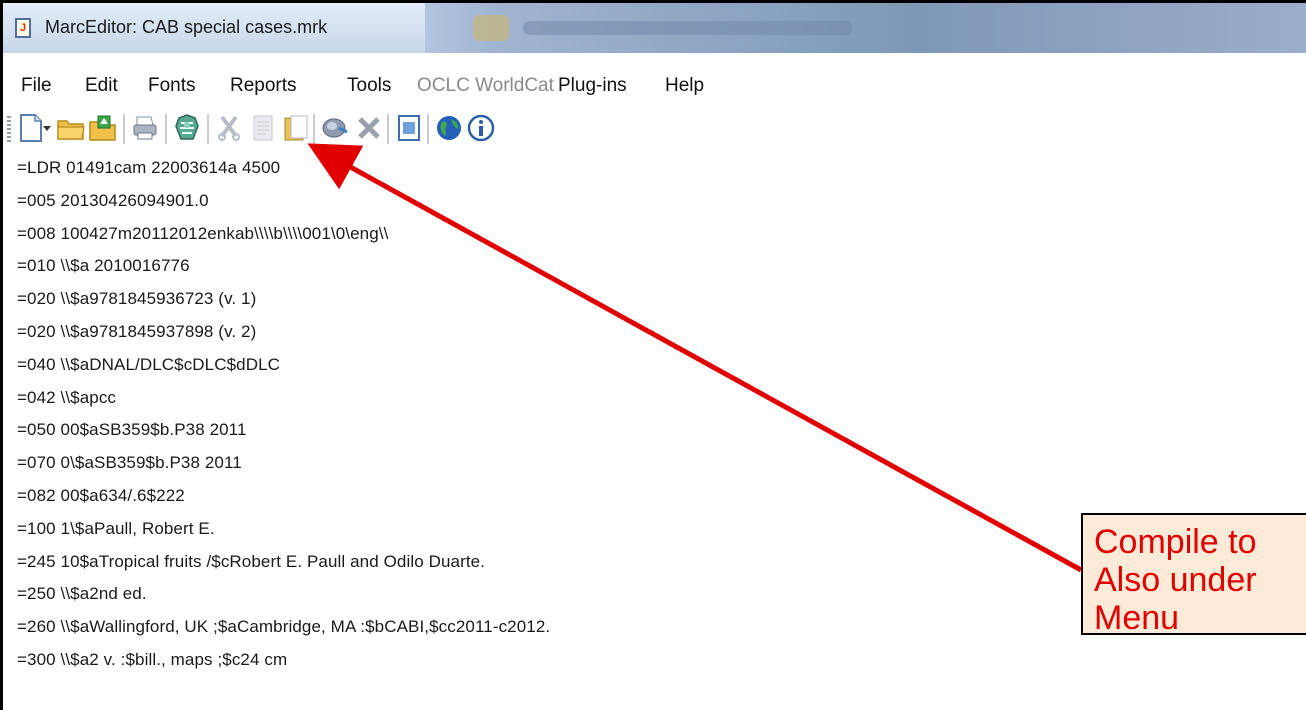  Describe the element at coordinates (152, 659) in the screenshot. I see `record-line: =300 \\$a2 v. :$bill., maps ;$c24 cm` at that location.